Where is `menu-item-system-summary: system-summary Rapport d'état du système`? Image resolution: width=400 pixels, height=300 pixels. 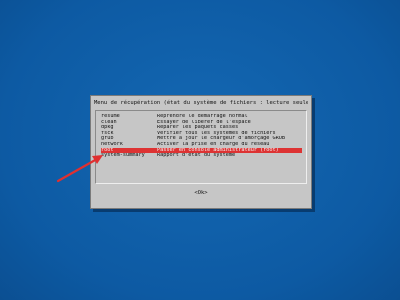 menu-item-system-summary: system-summary Rapport d'état du système is located at coordinates (201, 156).